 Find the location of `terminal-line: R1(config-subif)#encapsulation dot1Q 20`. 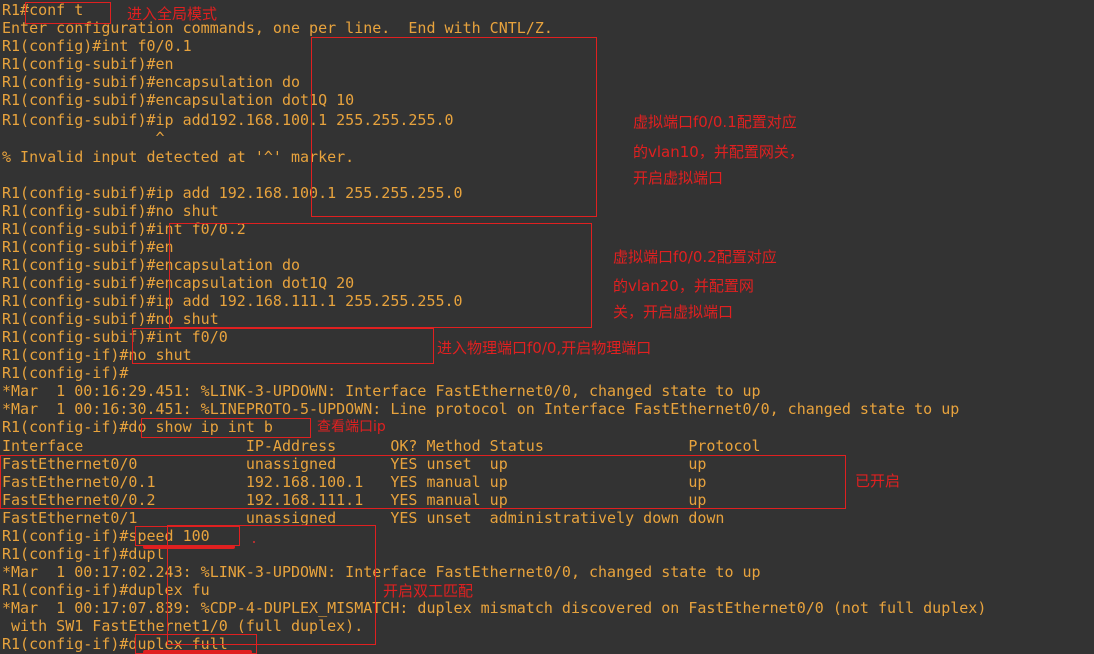

terminal-line: R1(config-subif)#encapsulation dot1Q 20 is located at coordinates (178, 283).